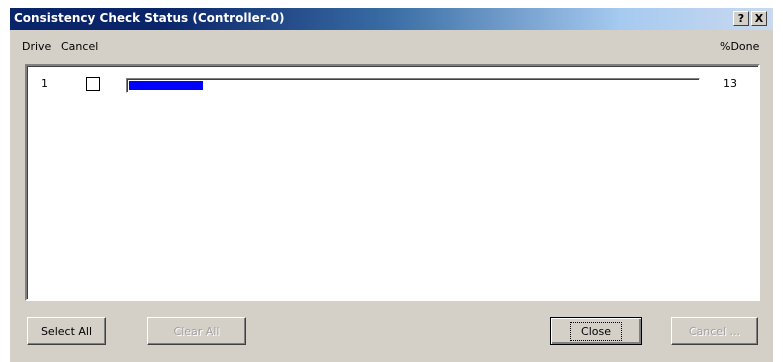  What do you see at coordinates (166, 85) in the screenshot?
I see `progress-bar-fill` at bounding box center [166, 85].